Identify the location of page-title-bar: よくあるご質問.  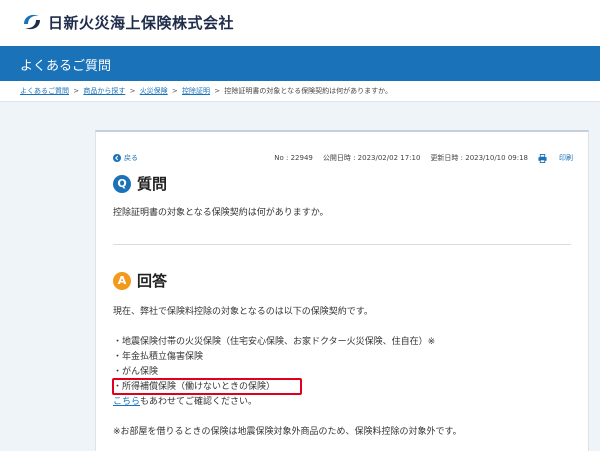
(300, 63).